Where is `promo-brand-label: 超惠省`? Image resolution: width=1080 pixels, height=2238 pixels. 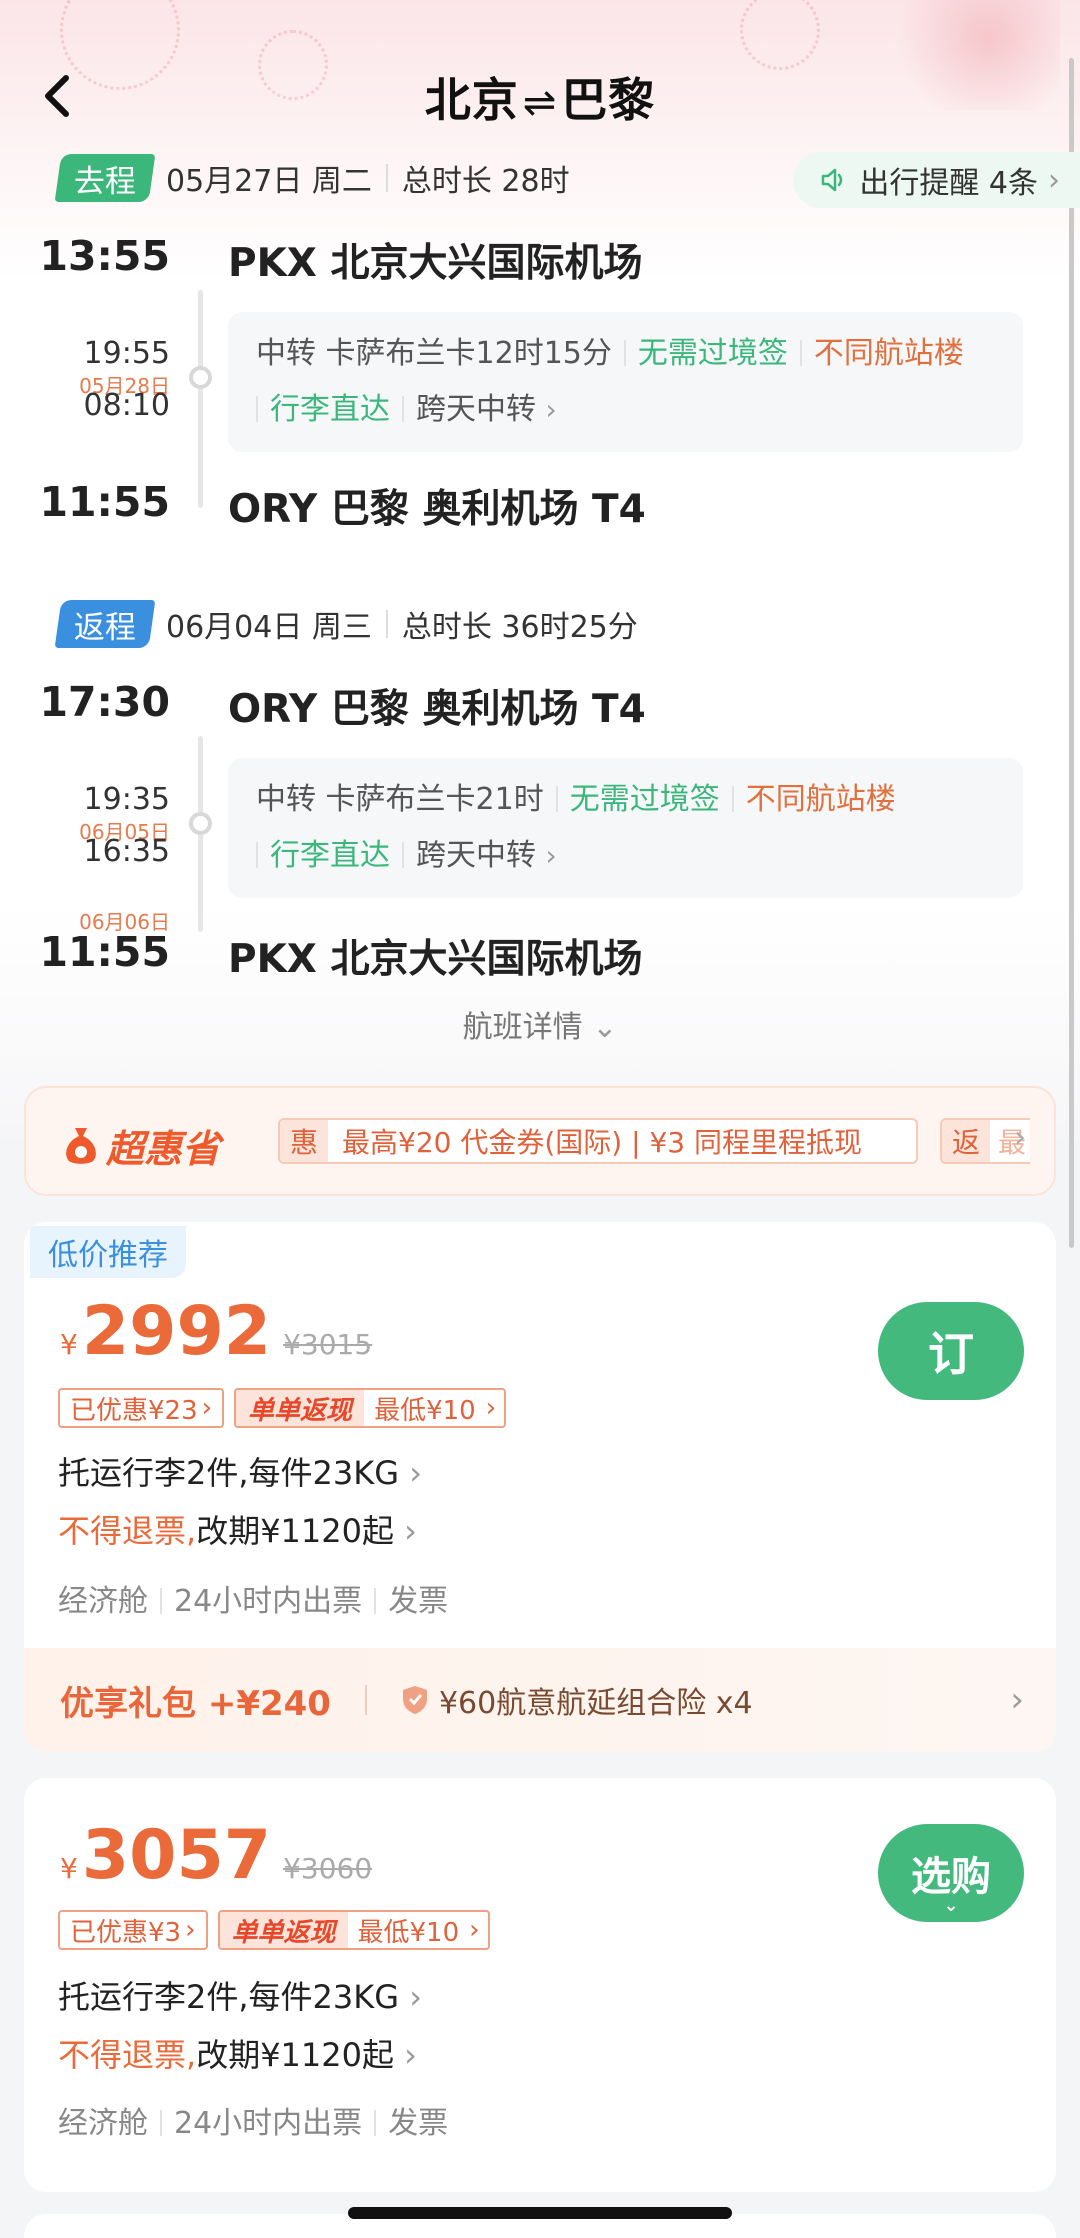
promo-brand-label: 超惠省 is located at coordinates (163, 1149).